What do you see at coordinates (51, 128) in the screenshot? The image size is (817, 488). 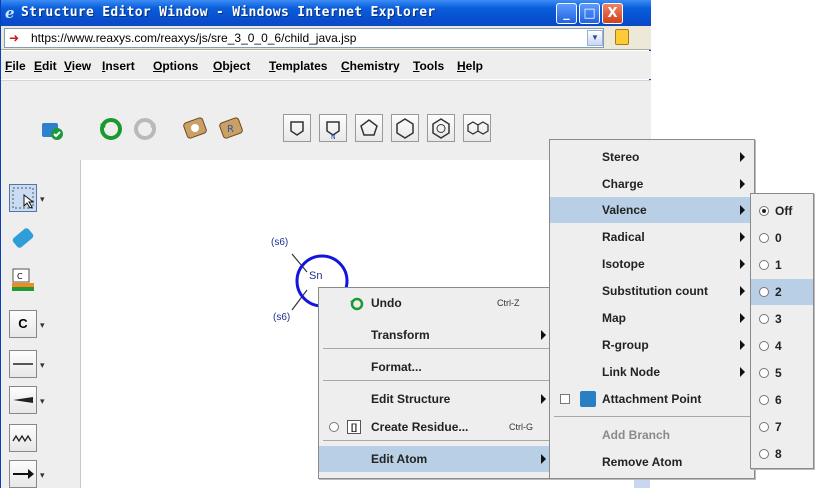 I see `clean-structure-icon` at bounding box center [51, 128].